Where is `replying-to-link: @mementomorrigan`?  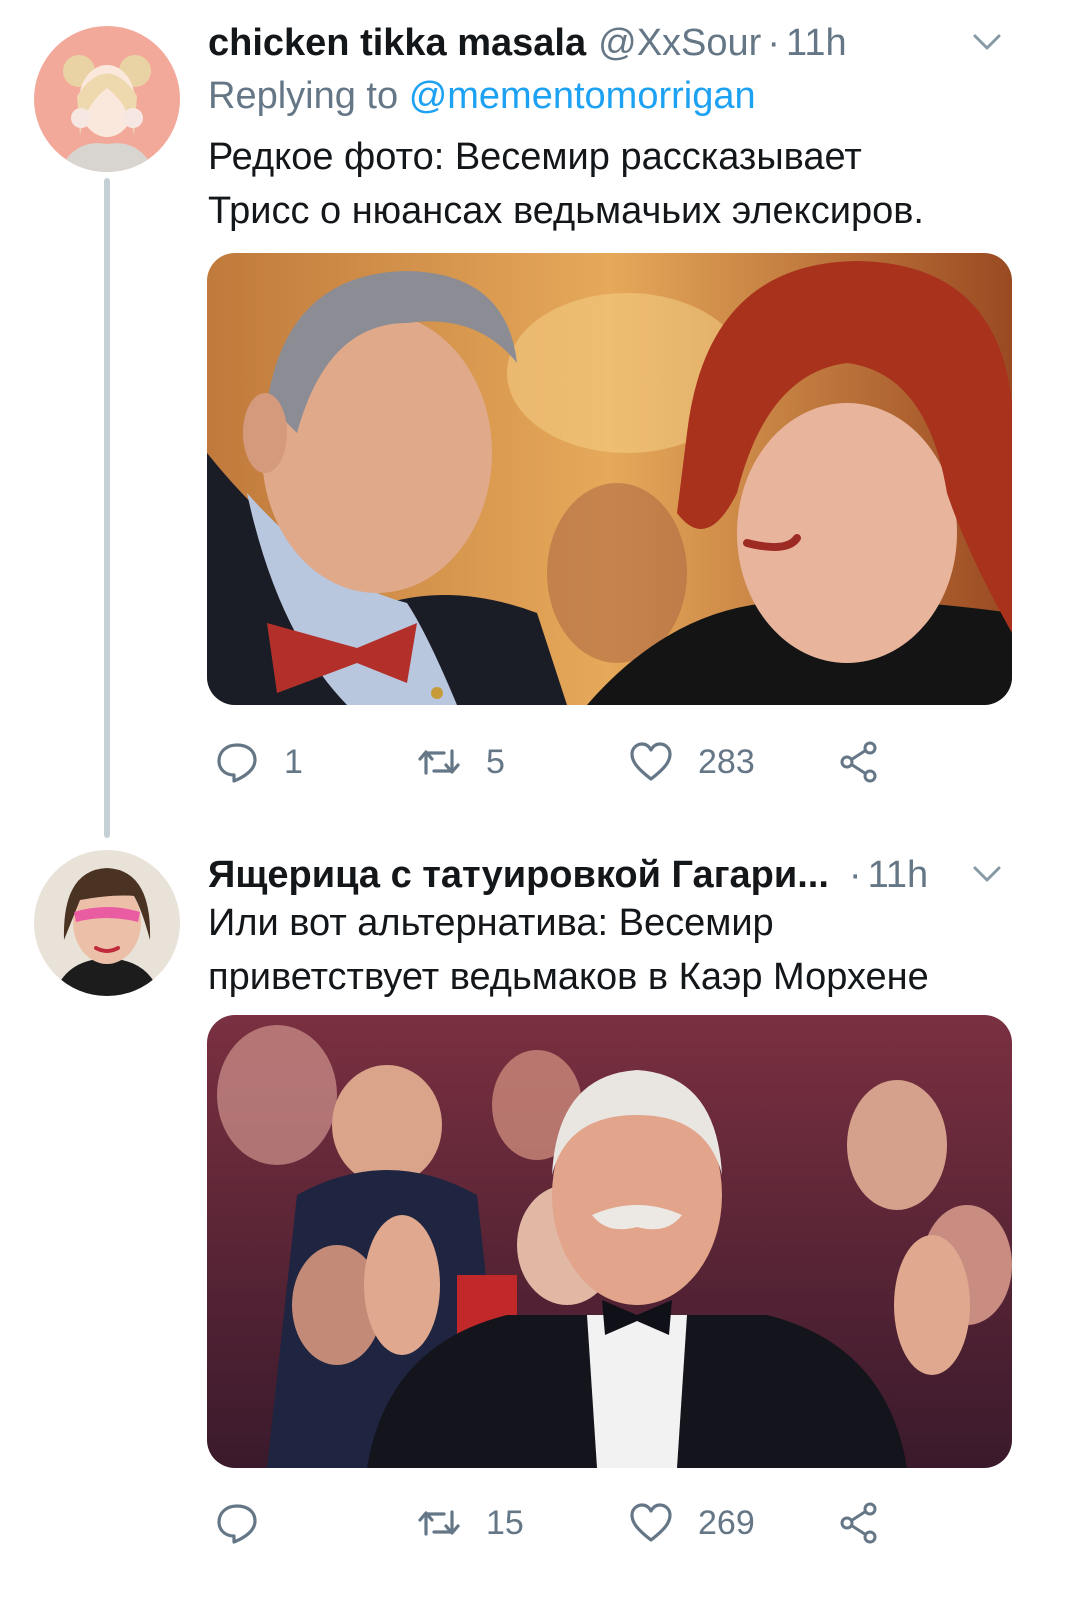
replying-to-link: @mementomorrigan is located at coordinates (582, 96).